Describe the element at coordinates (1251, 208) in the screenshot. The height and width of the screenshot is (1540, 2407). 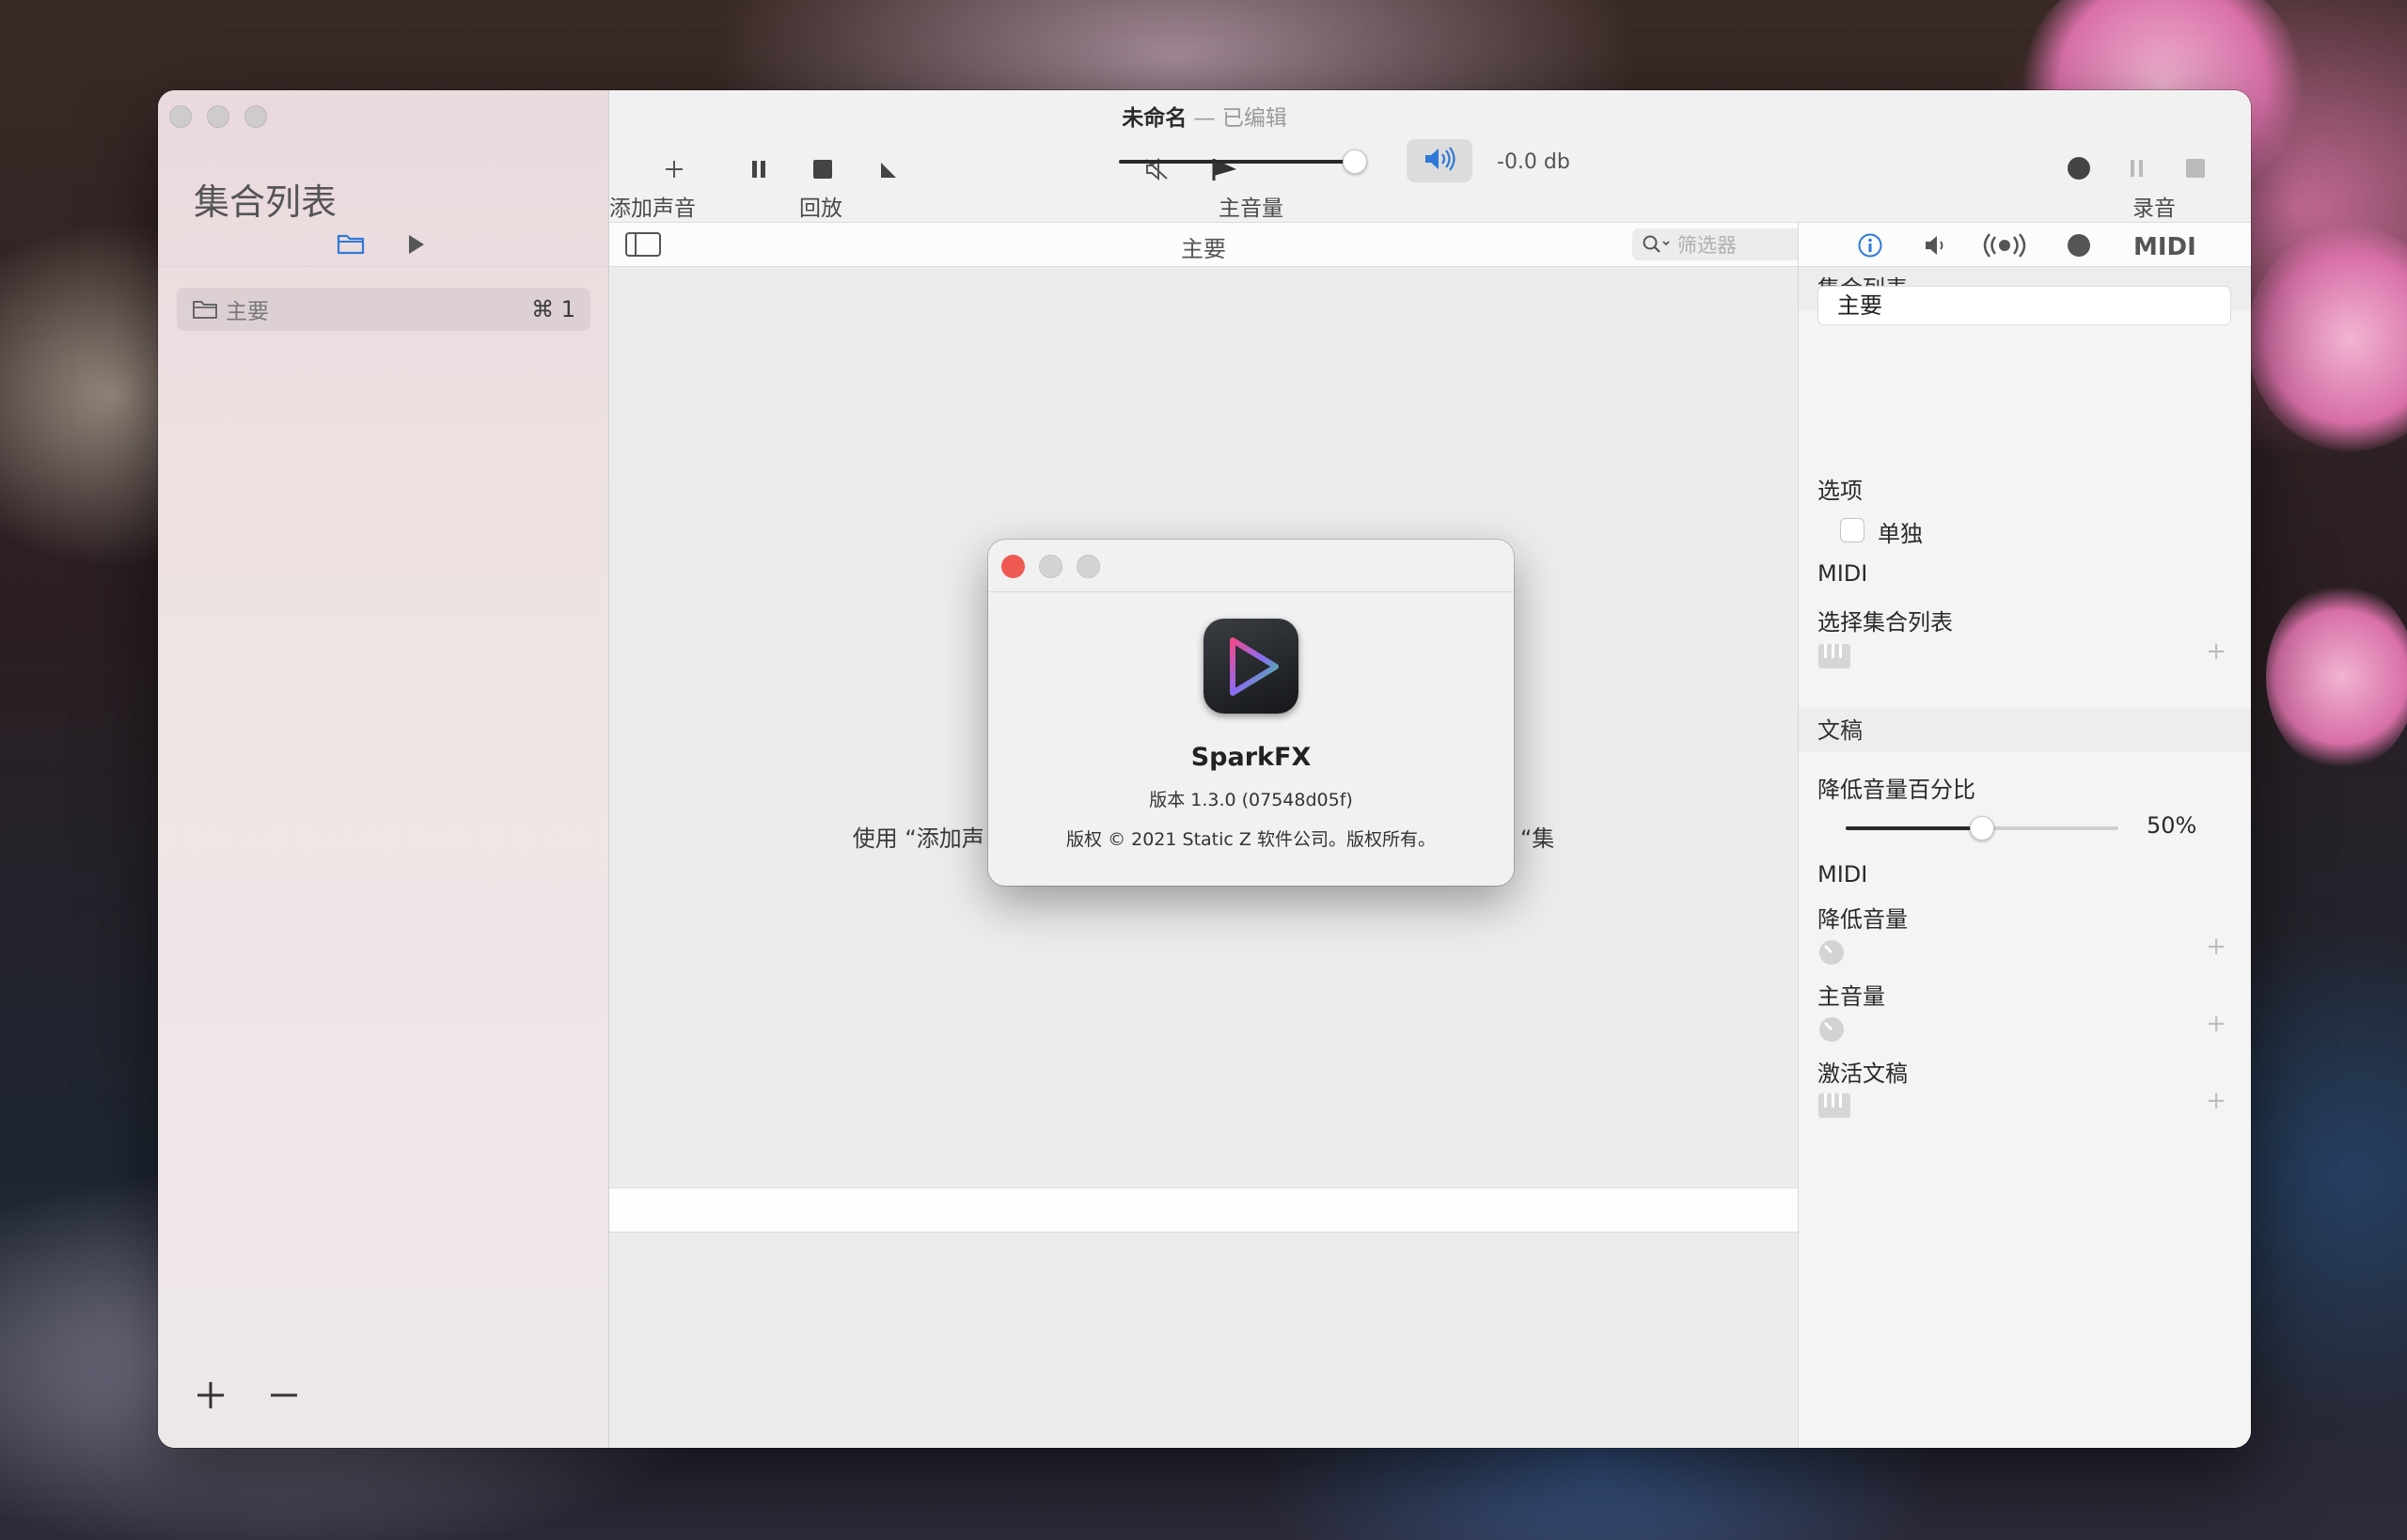
I see `master-volume-label: 主音量` at that location.